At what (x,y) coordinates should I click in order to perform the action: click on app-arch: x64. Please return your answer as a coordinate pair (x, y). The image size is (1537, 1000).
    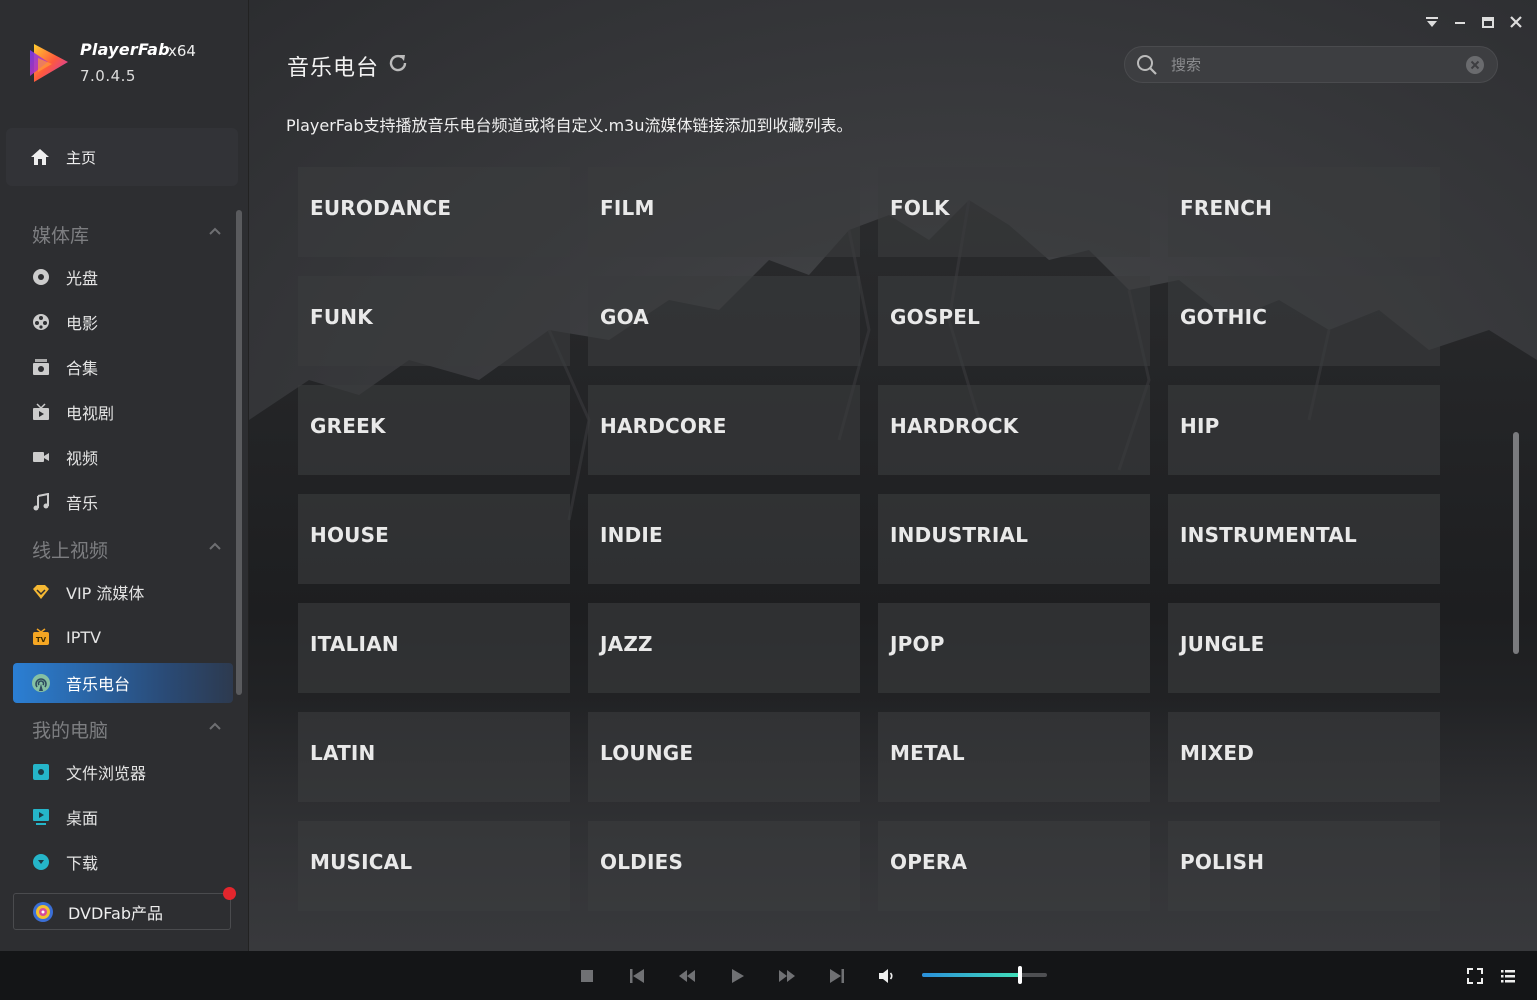
    Looking at the image, I should click on (182, 51).